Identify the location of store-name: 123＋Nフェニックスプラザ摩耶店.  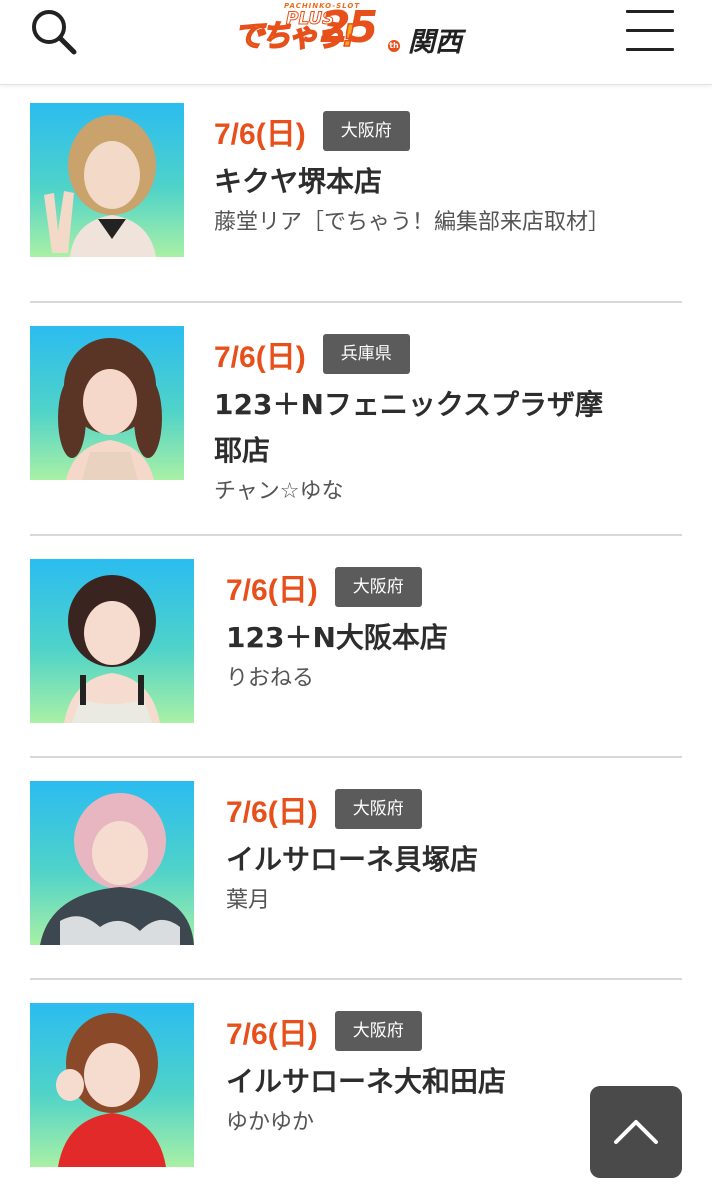
(414, 428).